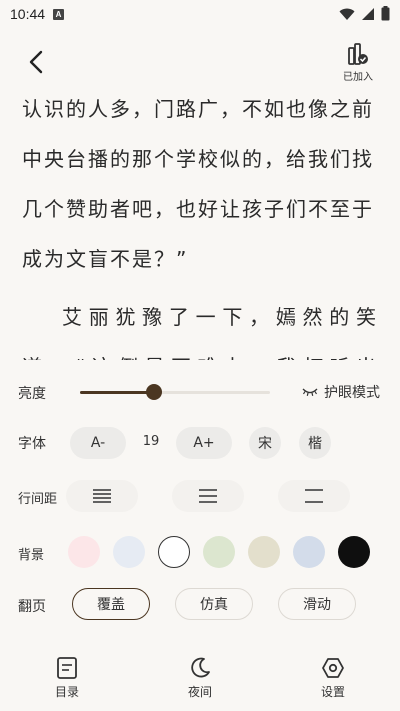  I want to click on brightness-slider-fill, so click(117, 392).